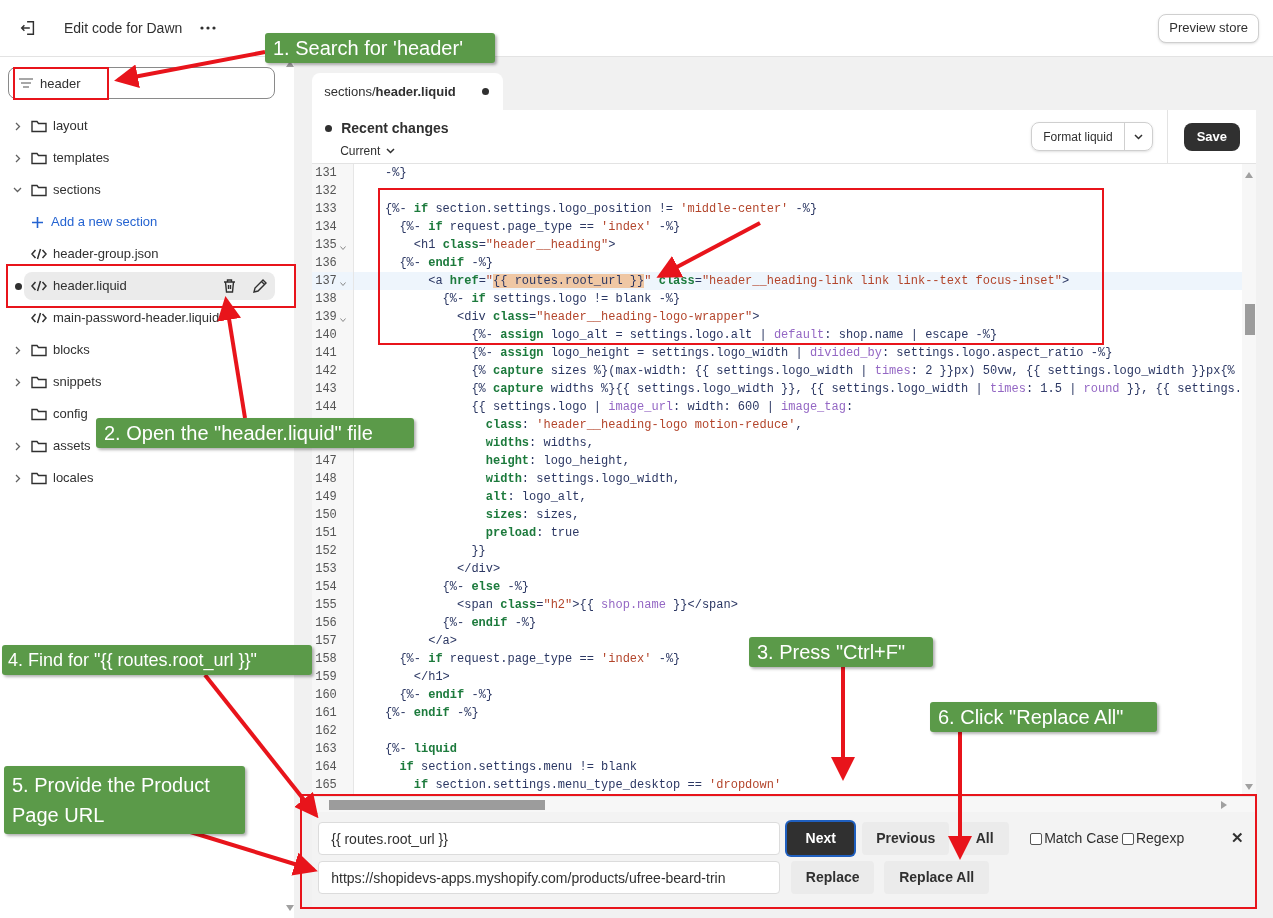 The height and width of the screenshot is (918, 1273). Describe the element at coordinates (380, 48) in the screenshot. I see `annotation-label: 1. Search for 'header'` at that location.